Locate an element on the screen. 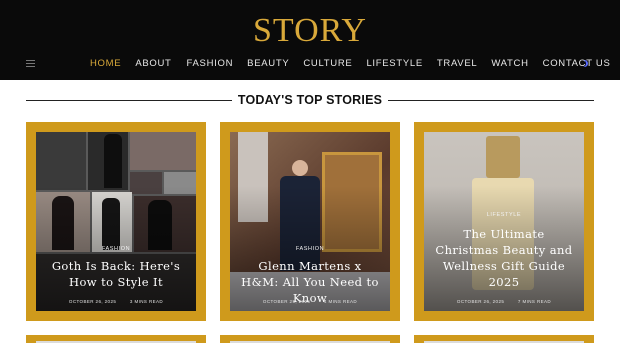  story-title: Goth Is Back: Here's How to Style It is located at coordinates (116, 274).